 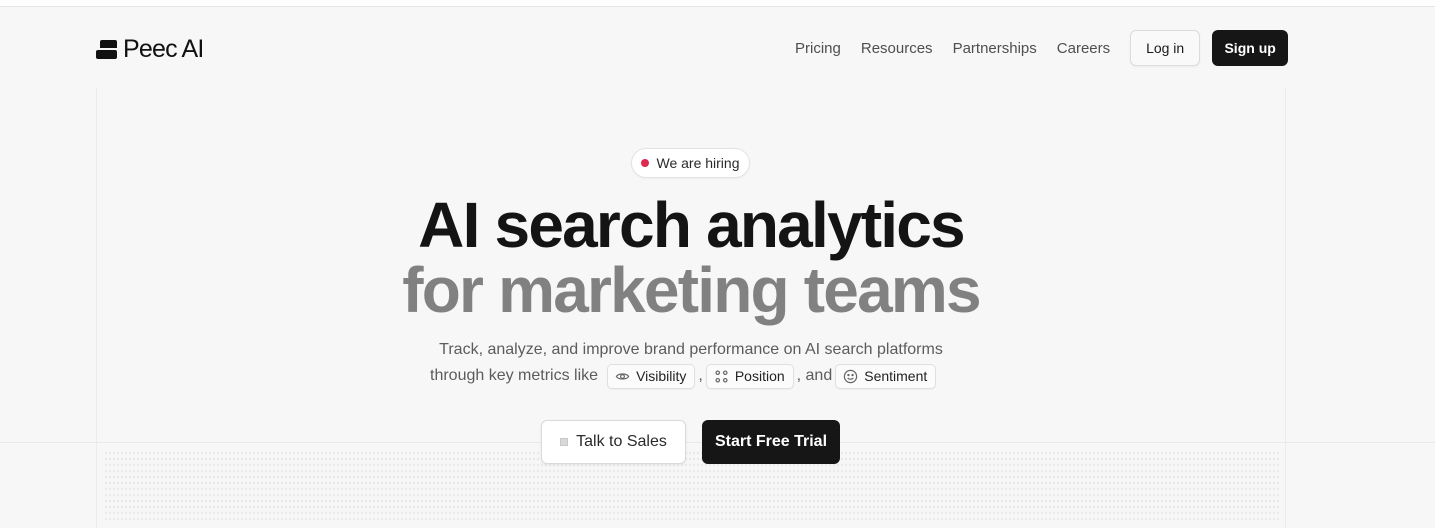 What do you see at coordinates (698, 163) in the screenshot?
I see `hiring-badge-label: We are hiring` at bounding box center [698, 163].